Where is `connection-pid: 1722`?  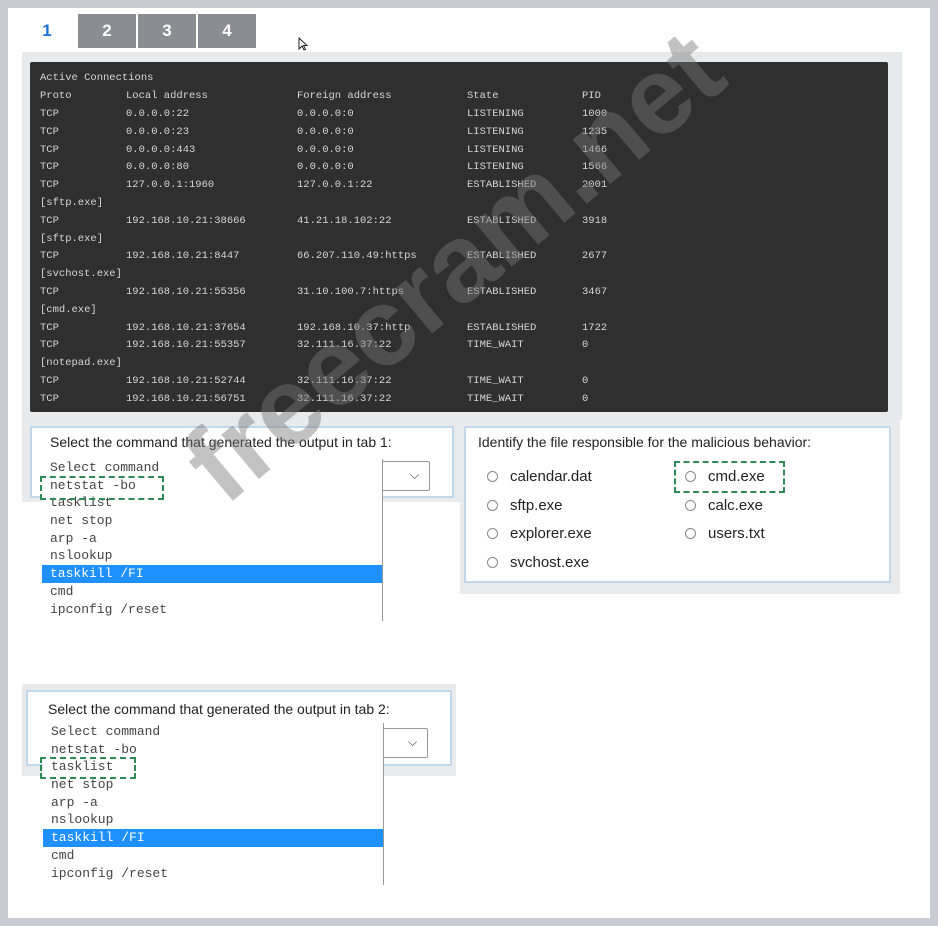 connection-pid: 1722 is located at coordinates (595, 327).